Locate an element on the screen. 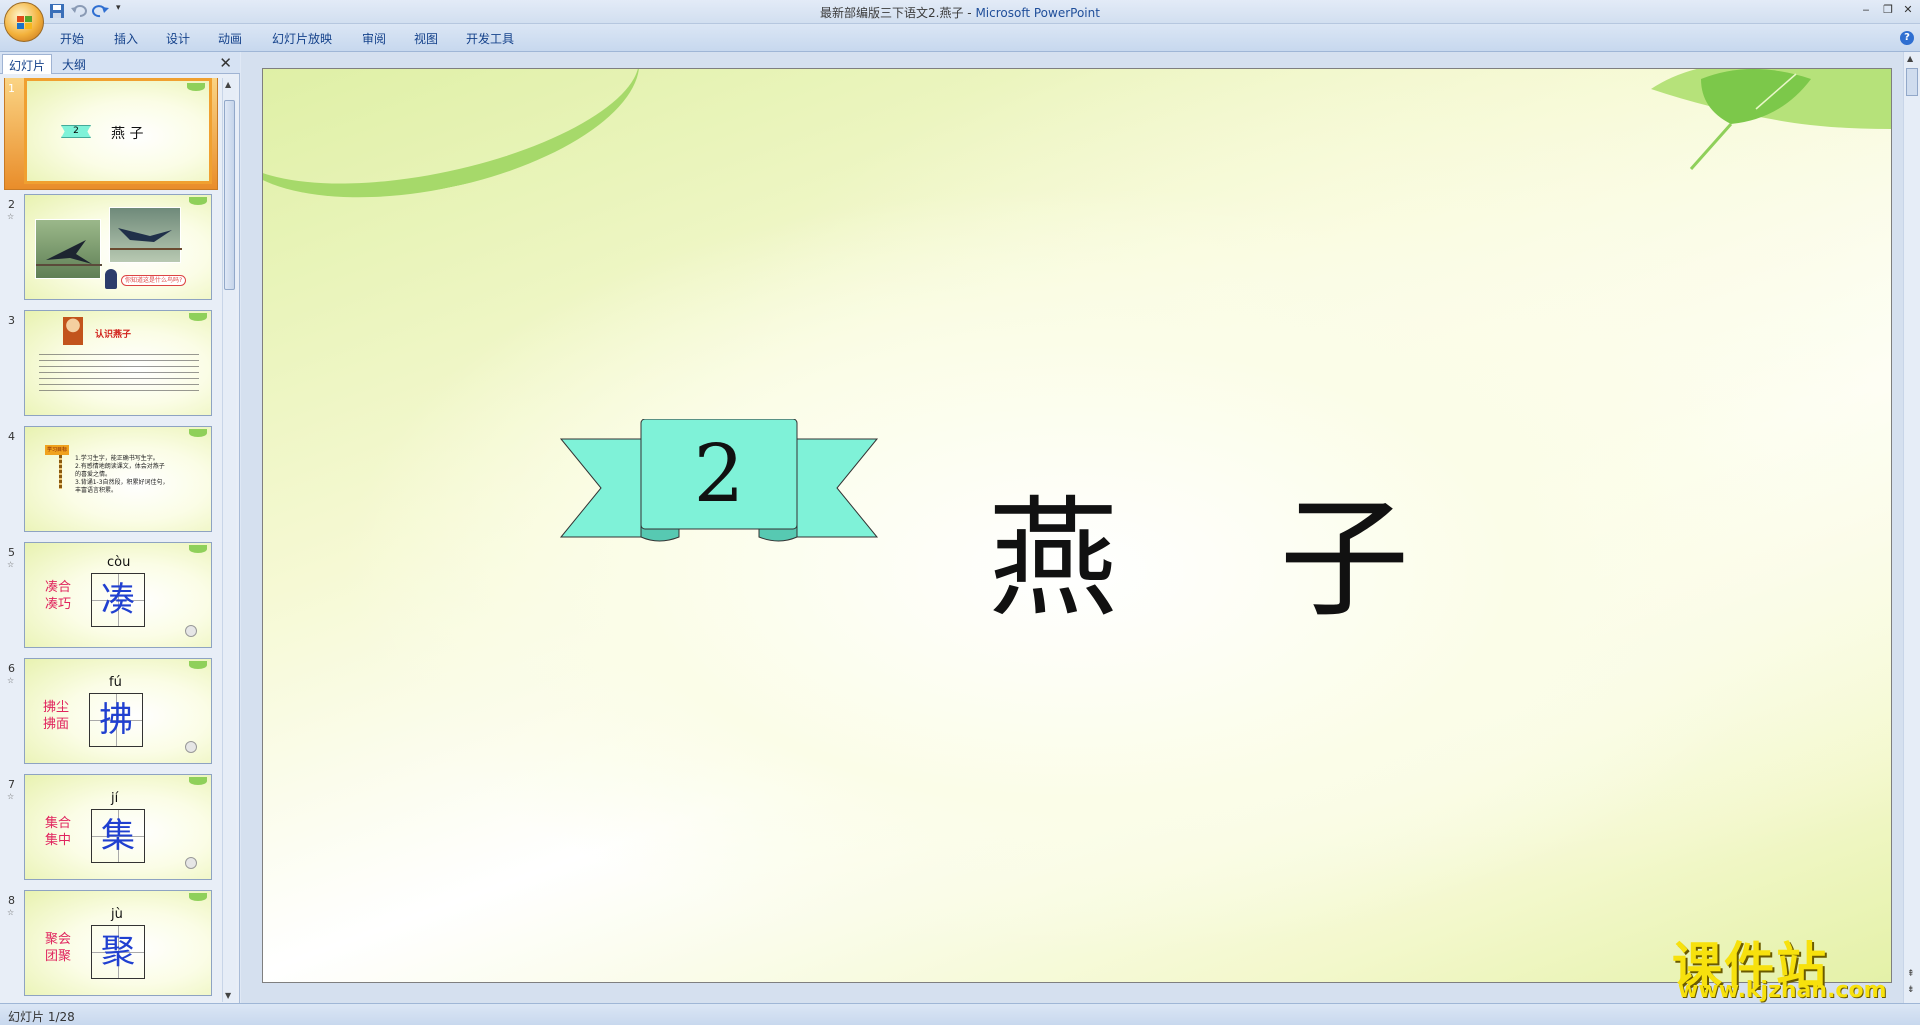 The height and width of the screenshot is (1025, 1920). status-bar: 幻灯片 1/28 is located at coordinates (960, 1014).